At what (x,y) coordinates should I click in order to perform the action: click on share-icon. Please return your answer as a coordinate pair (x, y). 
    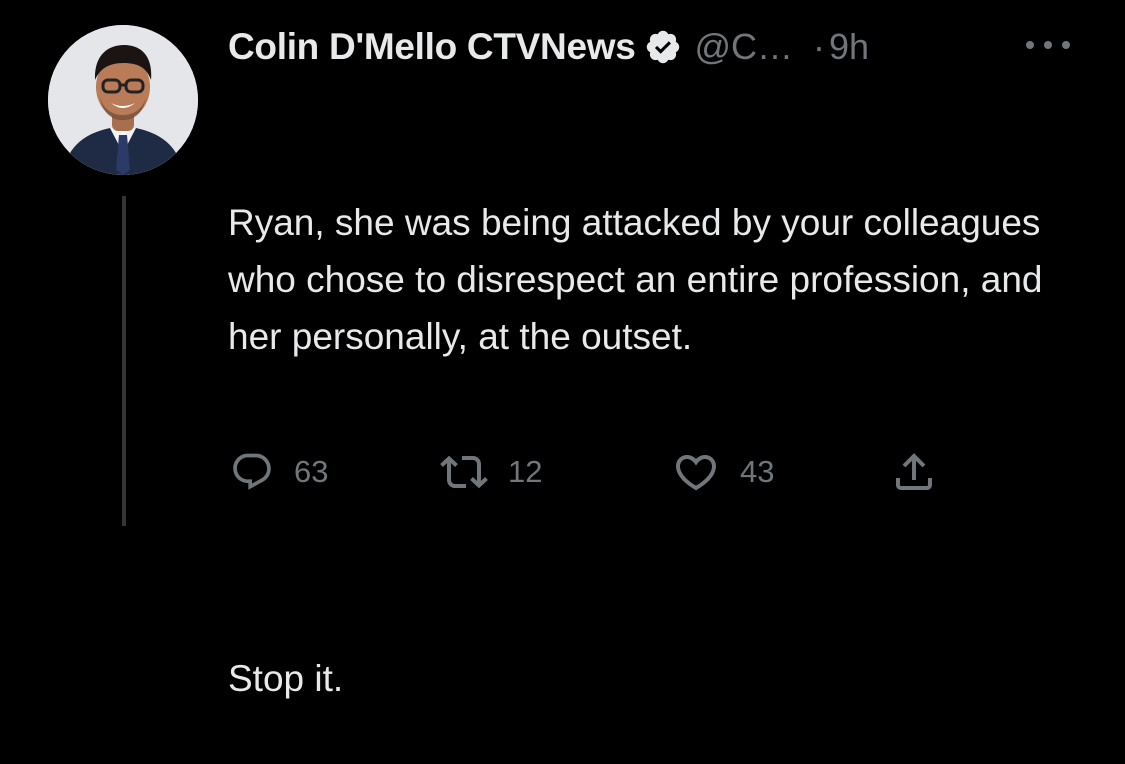
    Looking at the image, I should click on (914, 471).